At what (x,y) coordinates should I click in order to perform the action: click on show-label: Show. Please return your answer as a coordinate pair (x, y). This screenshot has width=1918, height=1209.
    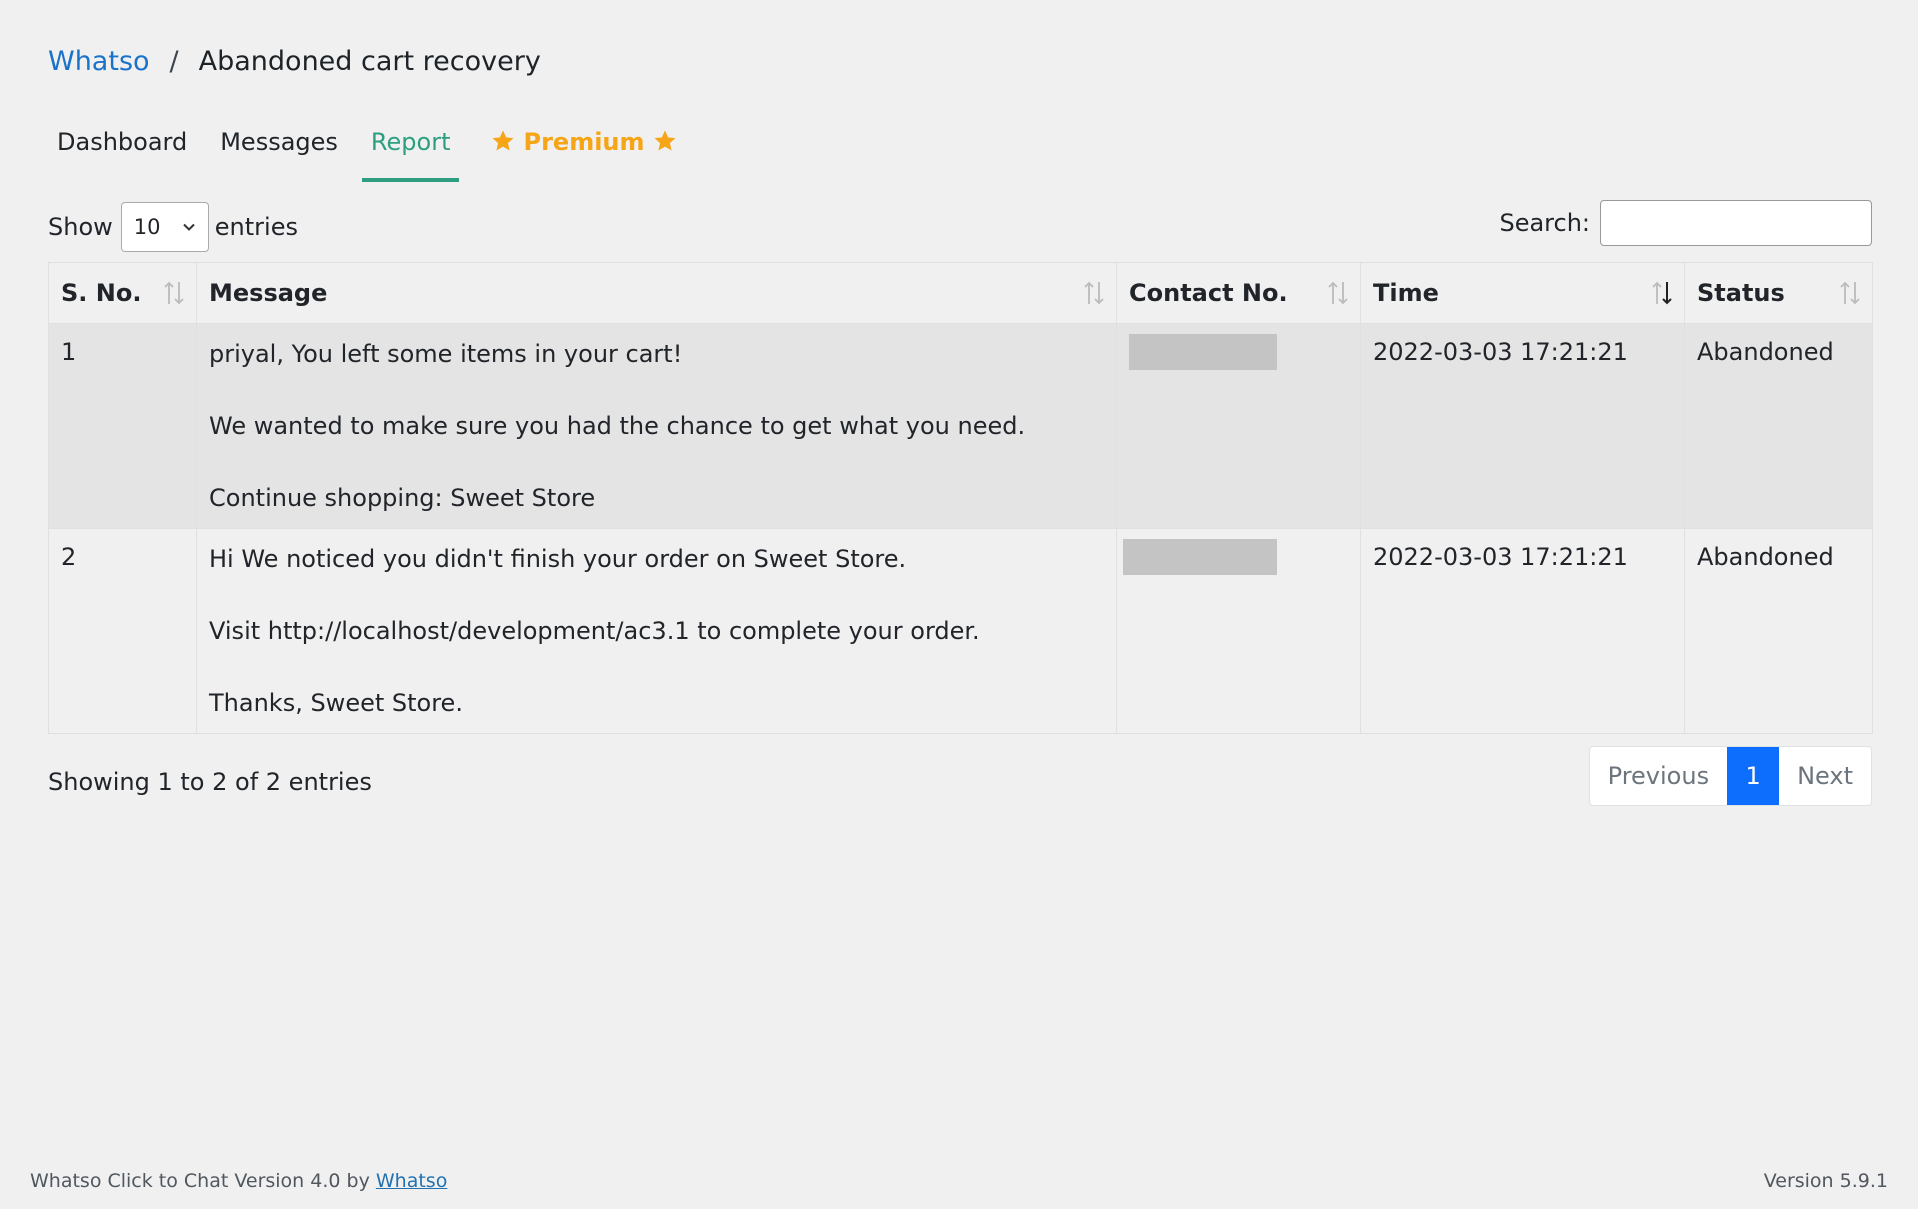
    Looking at the image, I should click on (80, 227).